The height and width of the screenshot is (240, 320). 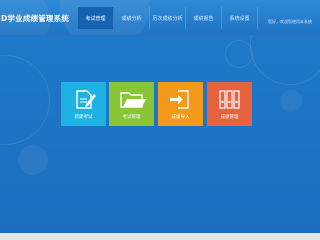 What do you see at coordinates (35, 18) in the screenshot?
I see `app-title: D学业成绩管理系统` at bounding box center [35, 18].